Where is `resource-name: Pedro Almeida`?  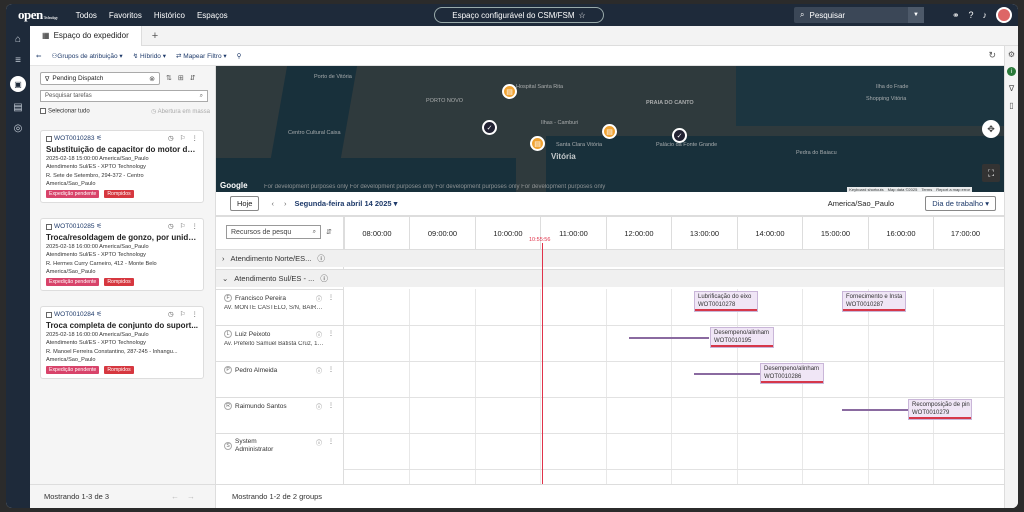
resource-name: Pedro Almeida is located at coordinates (256, 370).